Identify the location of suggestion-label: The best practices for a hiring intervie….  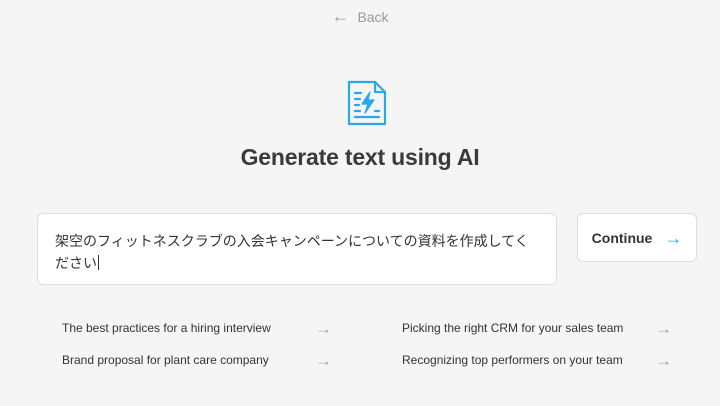
(166, 328).